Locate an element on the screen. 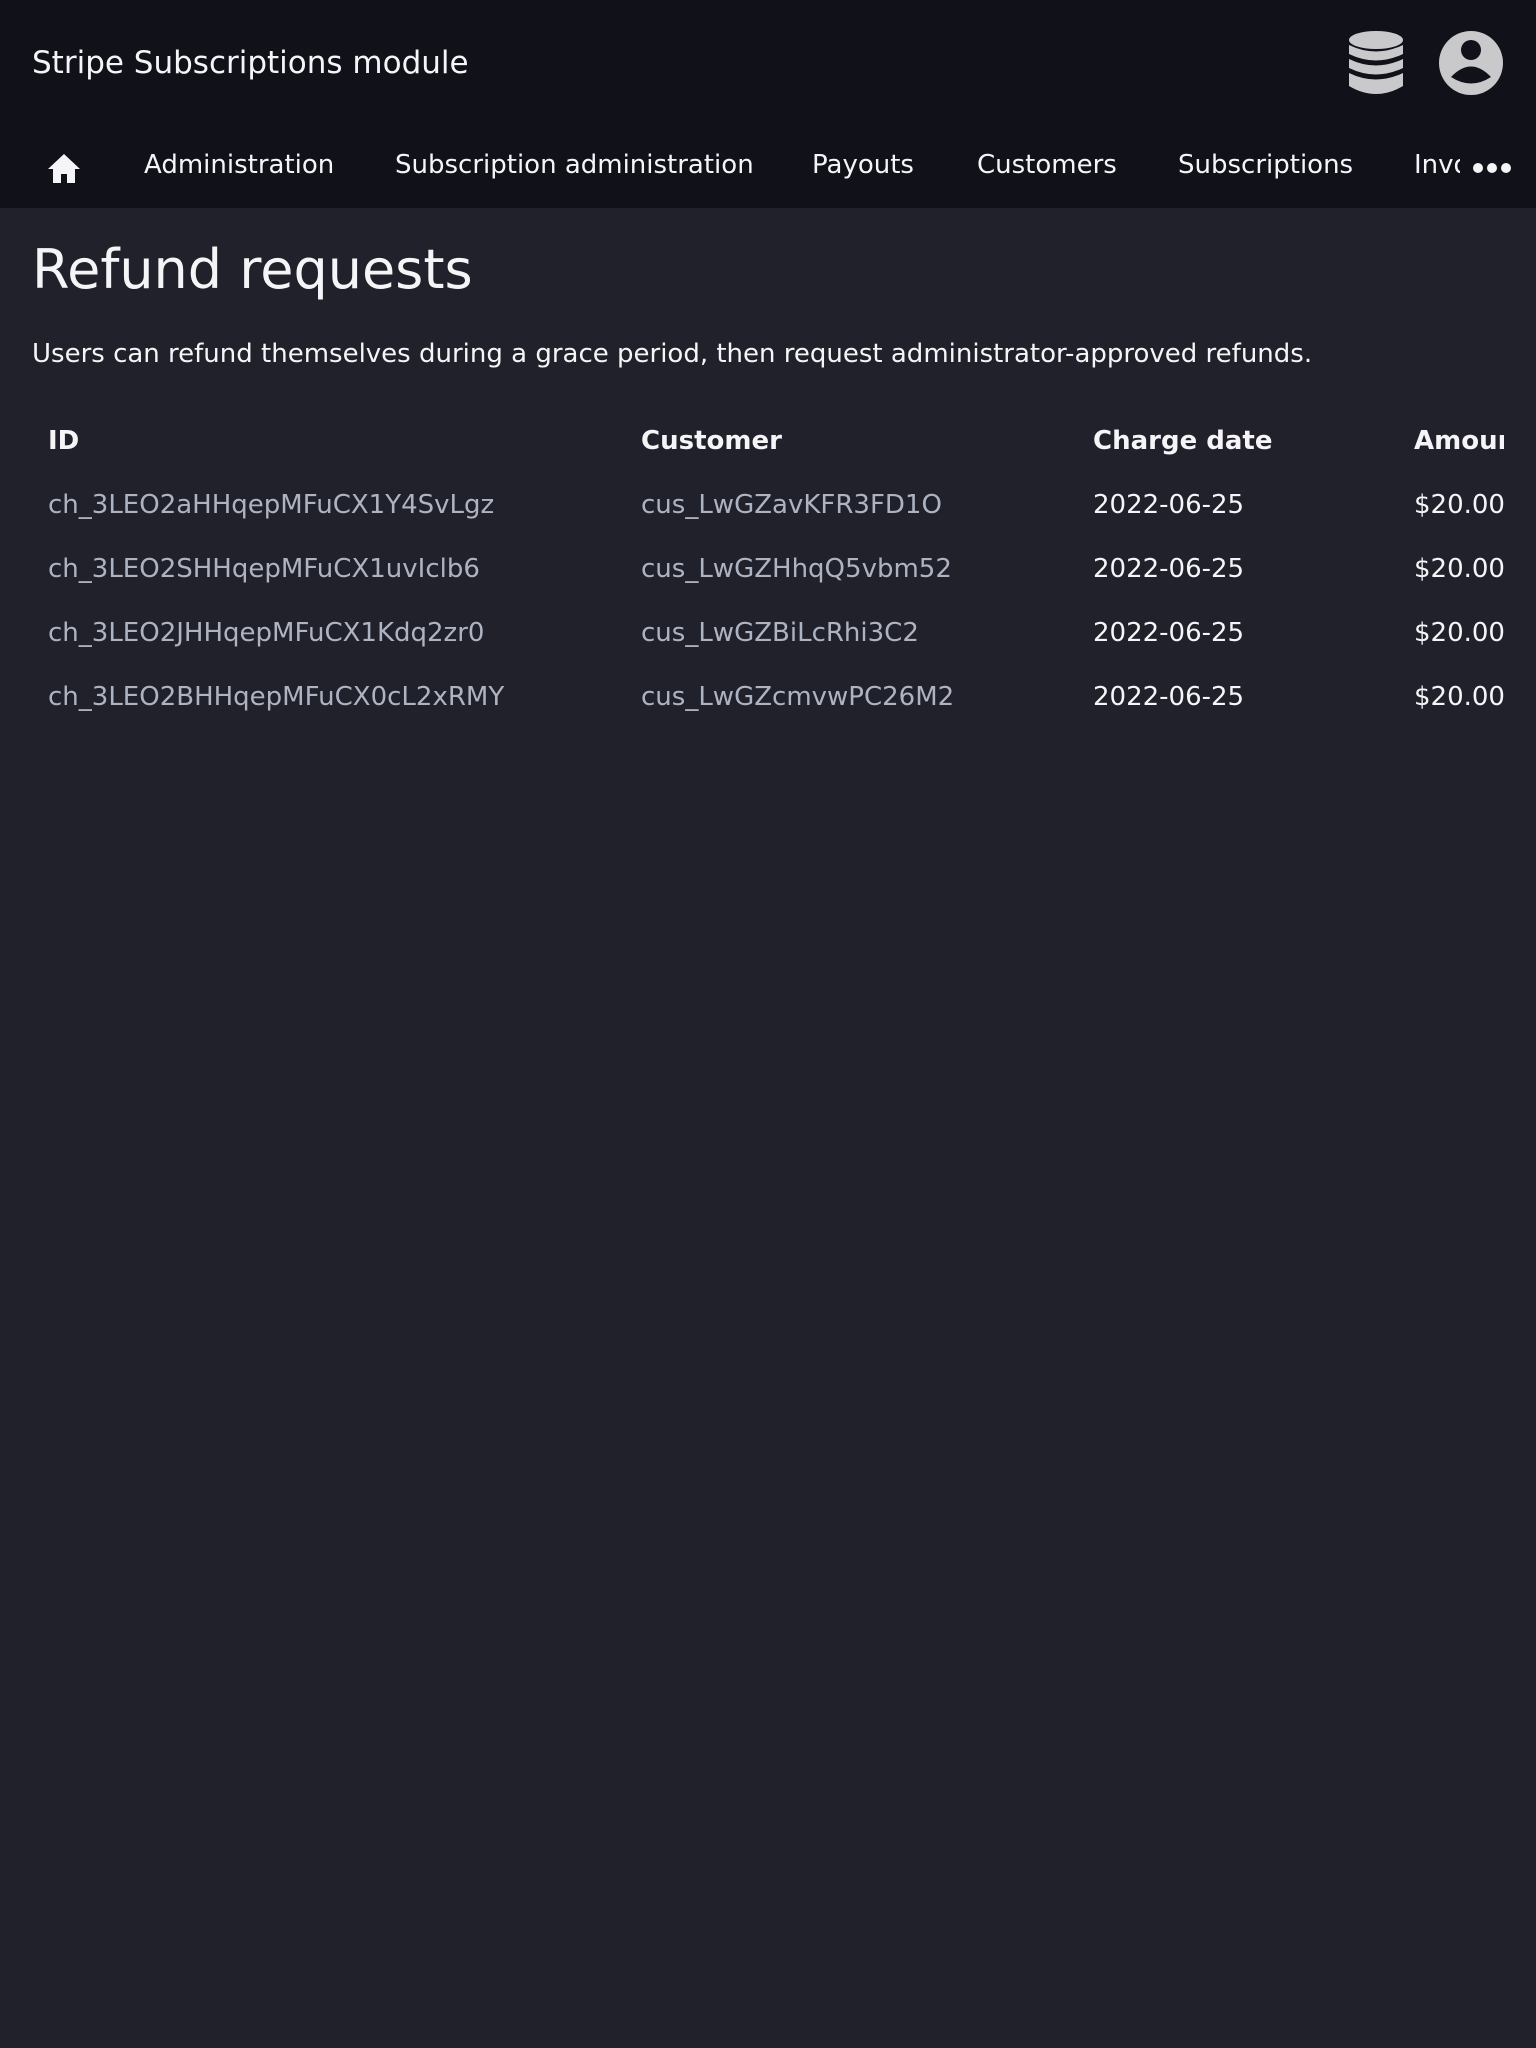 The image size is (1536, 2048). column-header-customer: Customer is located at coordinates (711, 441).